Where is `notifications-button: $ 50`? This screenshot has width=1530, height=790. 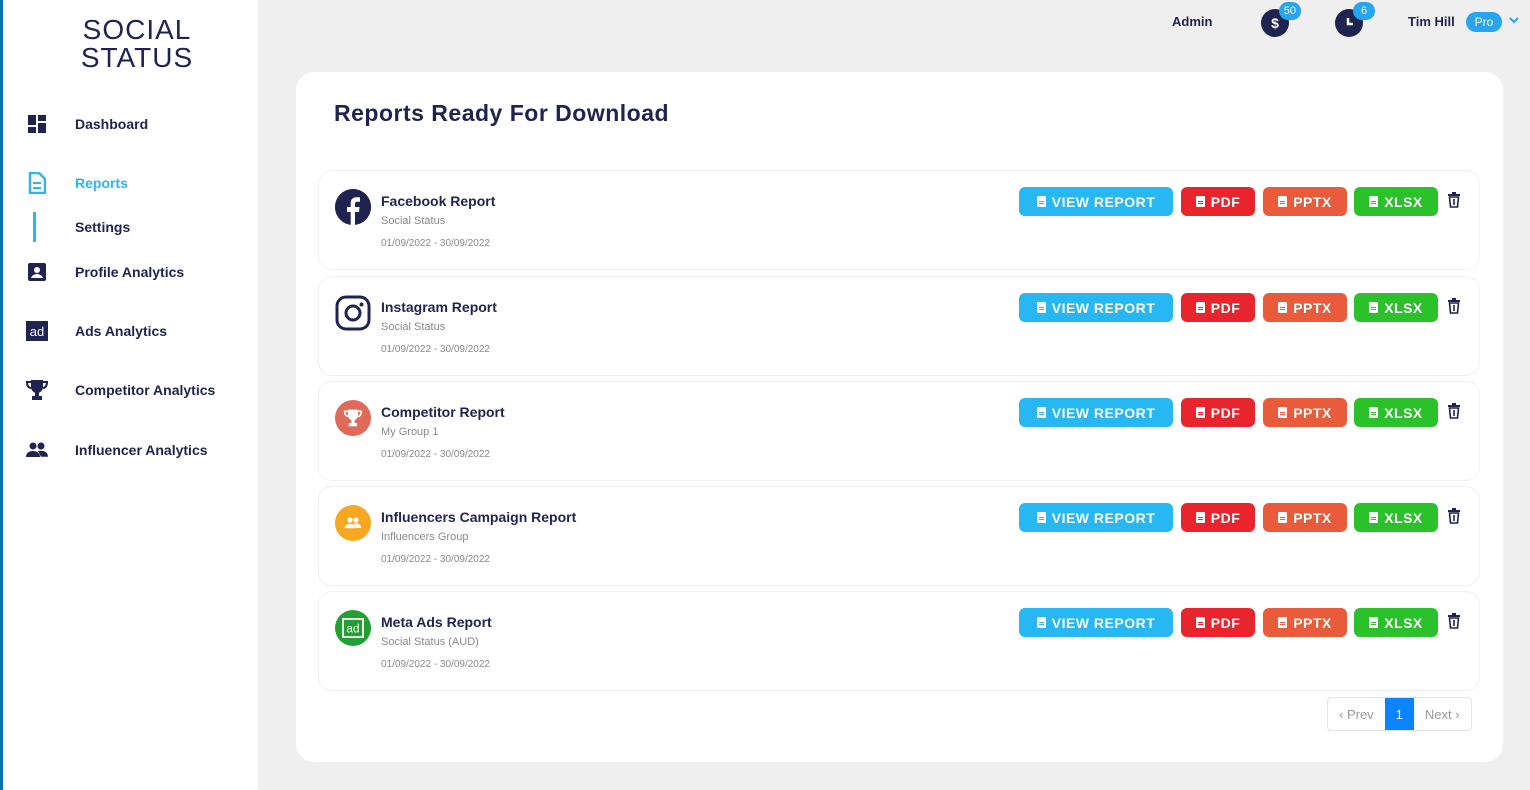
notifications-button: $ 50 is located at coordinates (1281, 19).